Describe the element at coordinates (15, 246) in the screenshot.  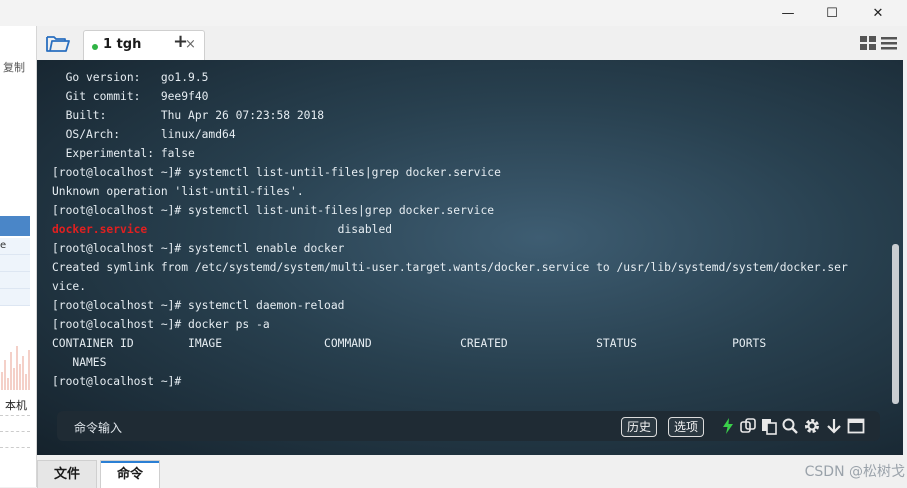
I see `list-item: e` at that location.